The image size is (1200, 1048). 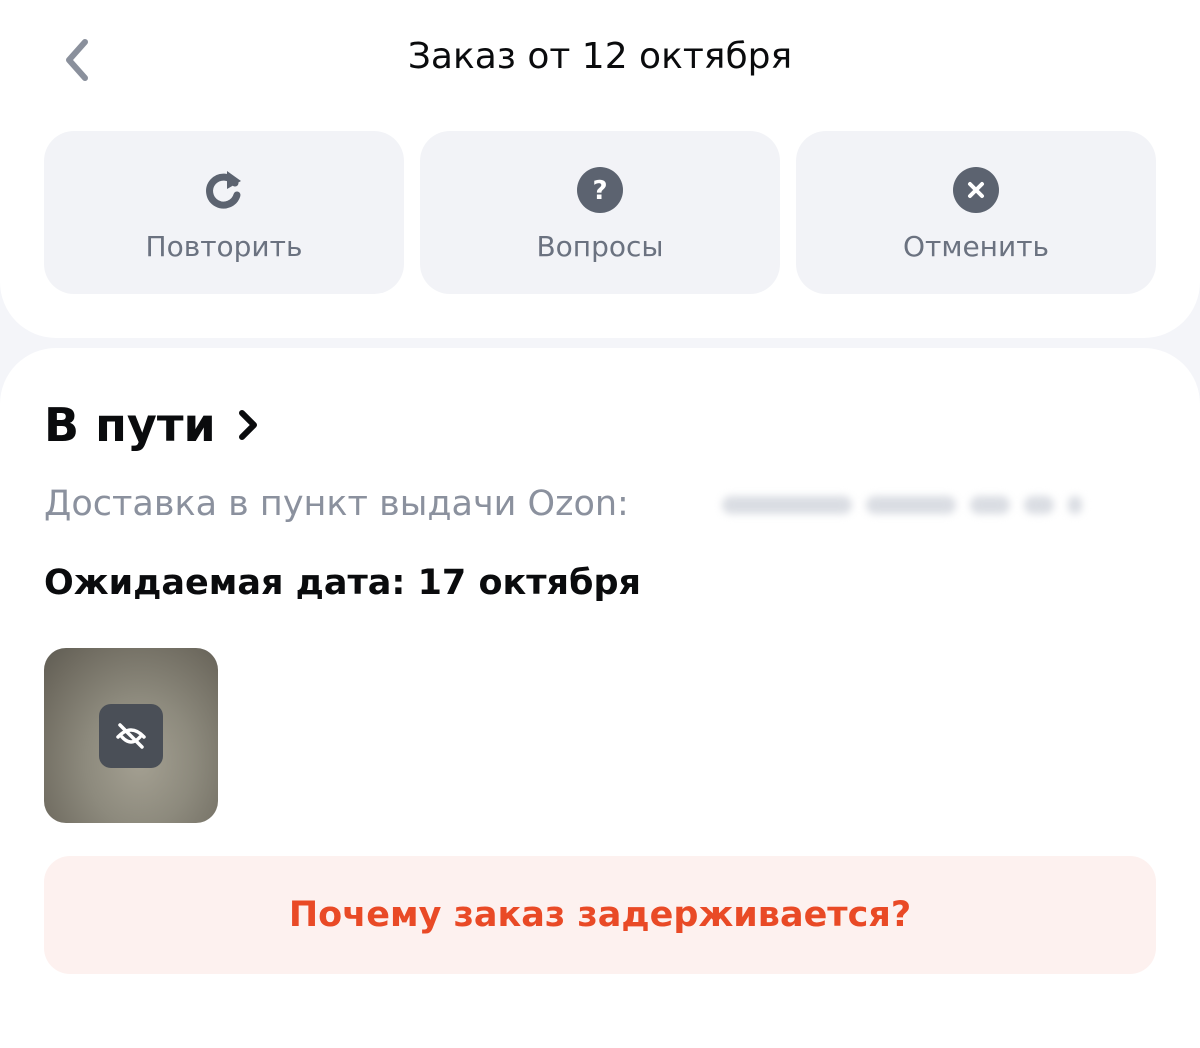 What do you see at coordinates (976, 190) in the screenshot?
I see `cancel-icon` at bounding box center [976, 190].